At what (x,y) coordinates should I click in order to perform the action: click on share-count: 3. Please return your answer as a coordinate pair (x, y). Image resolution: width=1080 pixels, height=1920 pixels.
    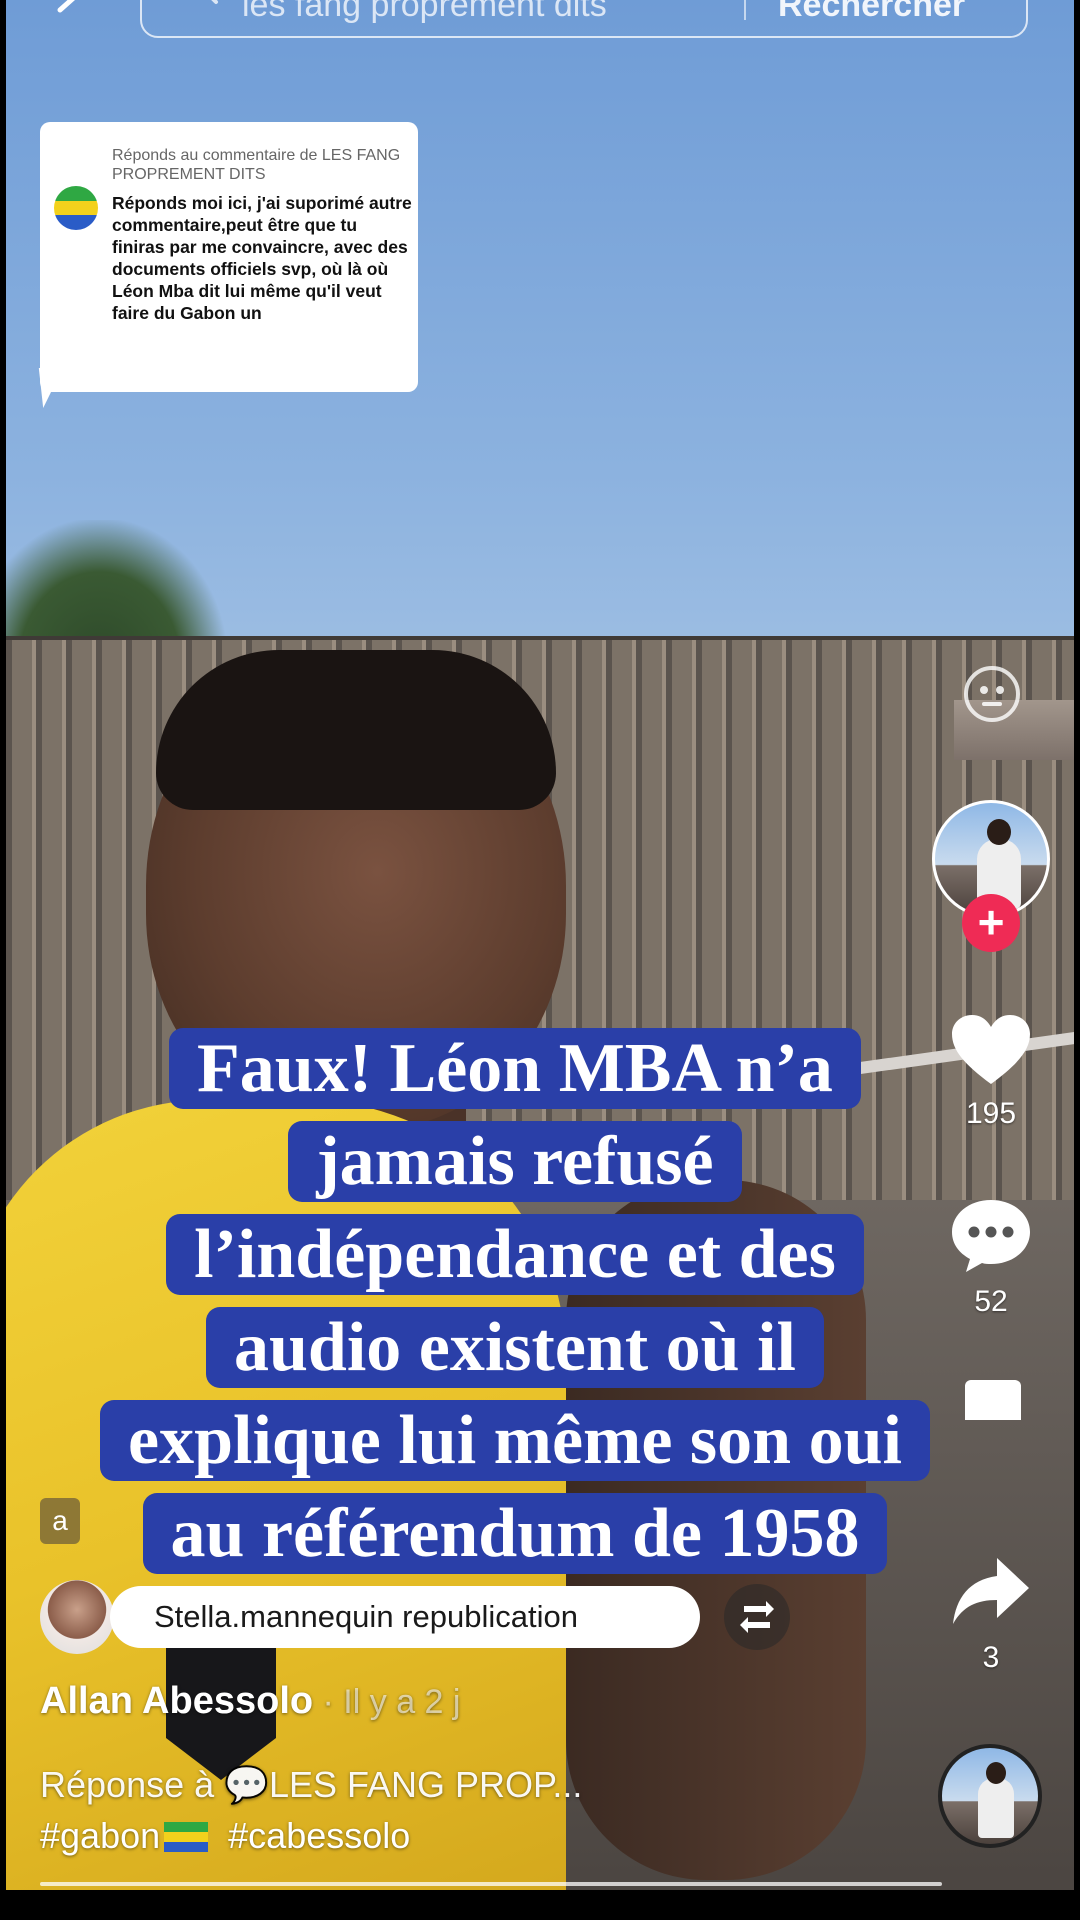
    Looking at the image, I should click on (991, 1657).